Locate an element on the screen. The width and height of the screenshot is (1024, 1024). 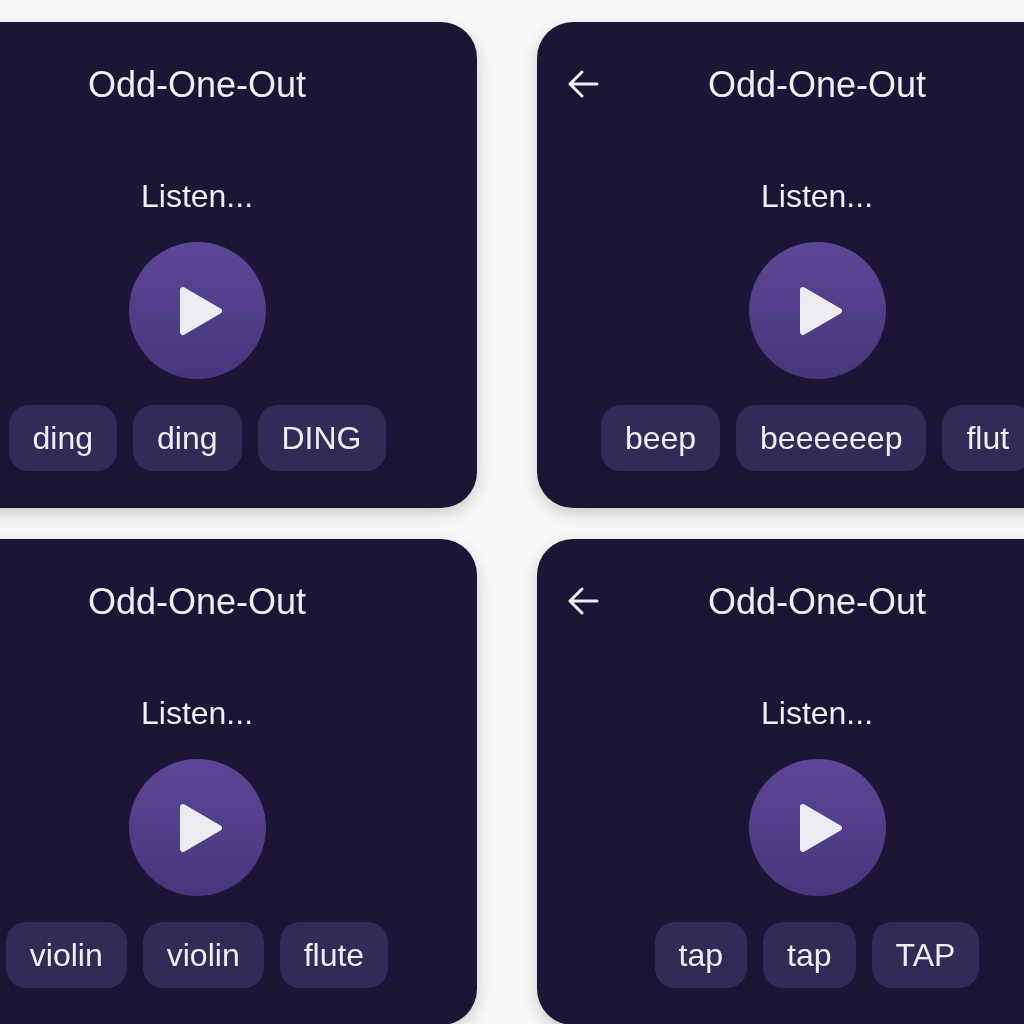
answer-chip: TAP is located at coordinates (925, 955).